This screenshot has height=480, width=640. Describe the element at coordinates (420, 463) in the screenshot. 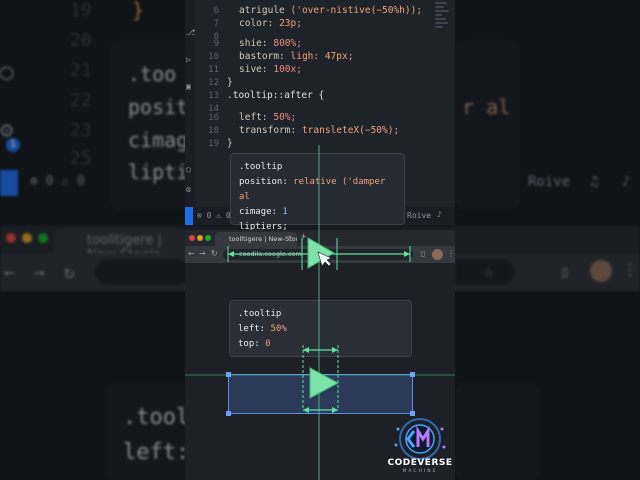

I see `logo-wordmark: CODEVERSE` at that location.